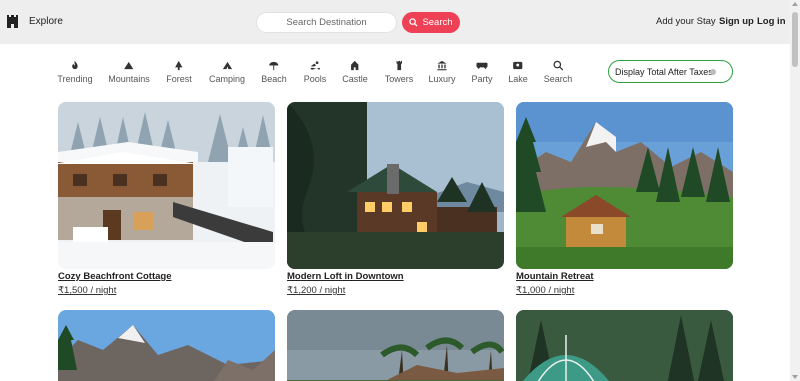 This screenshot has width=800, height=381. Describe the element at coordinates (355, 65) in the screenshot. I see `castle-icon` at that location.